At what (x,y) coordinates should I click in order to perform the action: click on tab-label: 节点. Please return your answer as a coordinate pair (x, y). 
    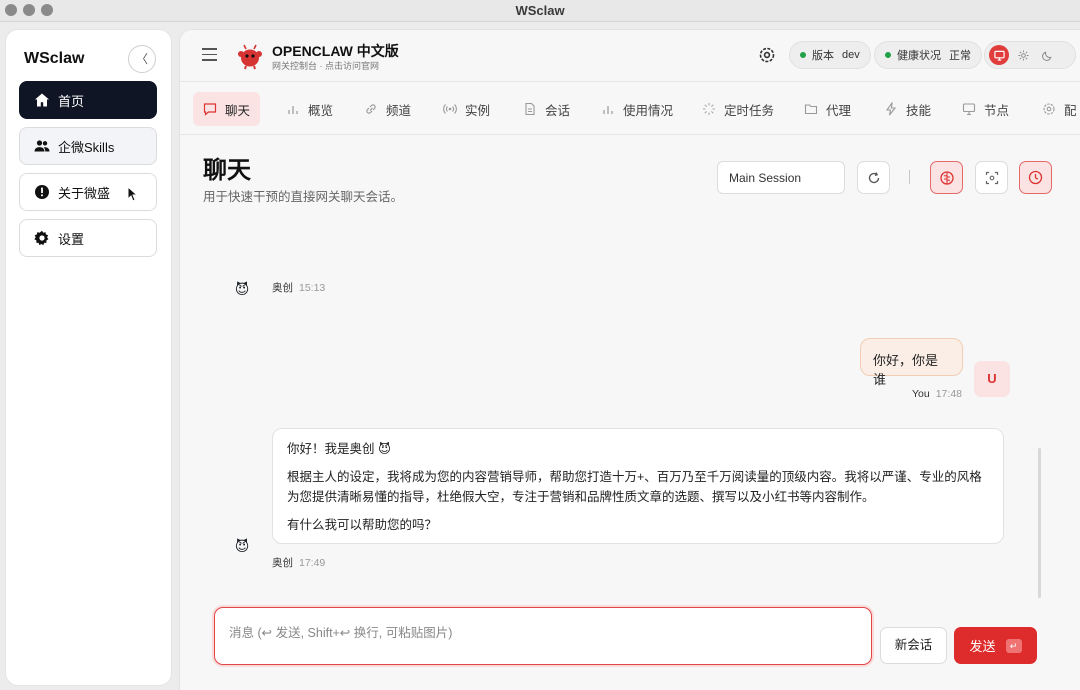
    Looking at the image, I should click on (997, 110).